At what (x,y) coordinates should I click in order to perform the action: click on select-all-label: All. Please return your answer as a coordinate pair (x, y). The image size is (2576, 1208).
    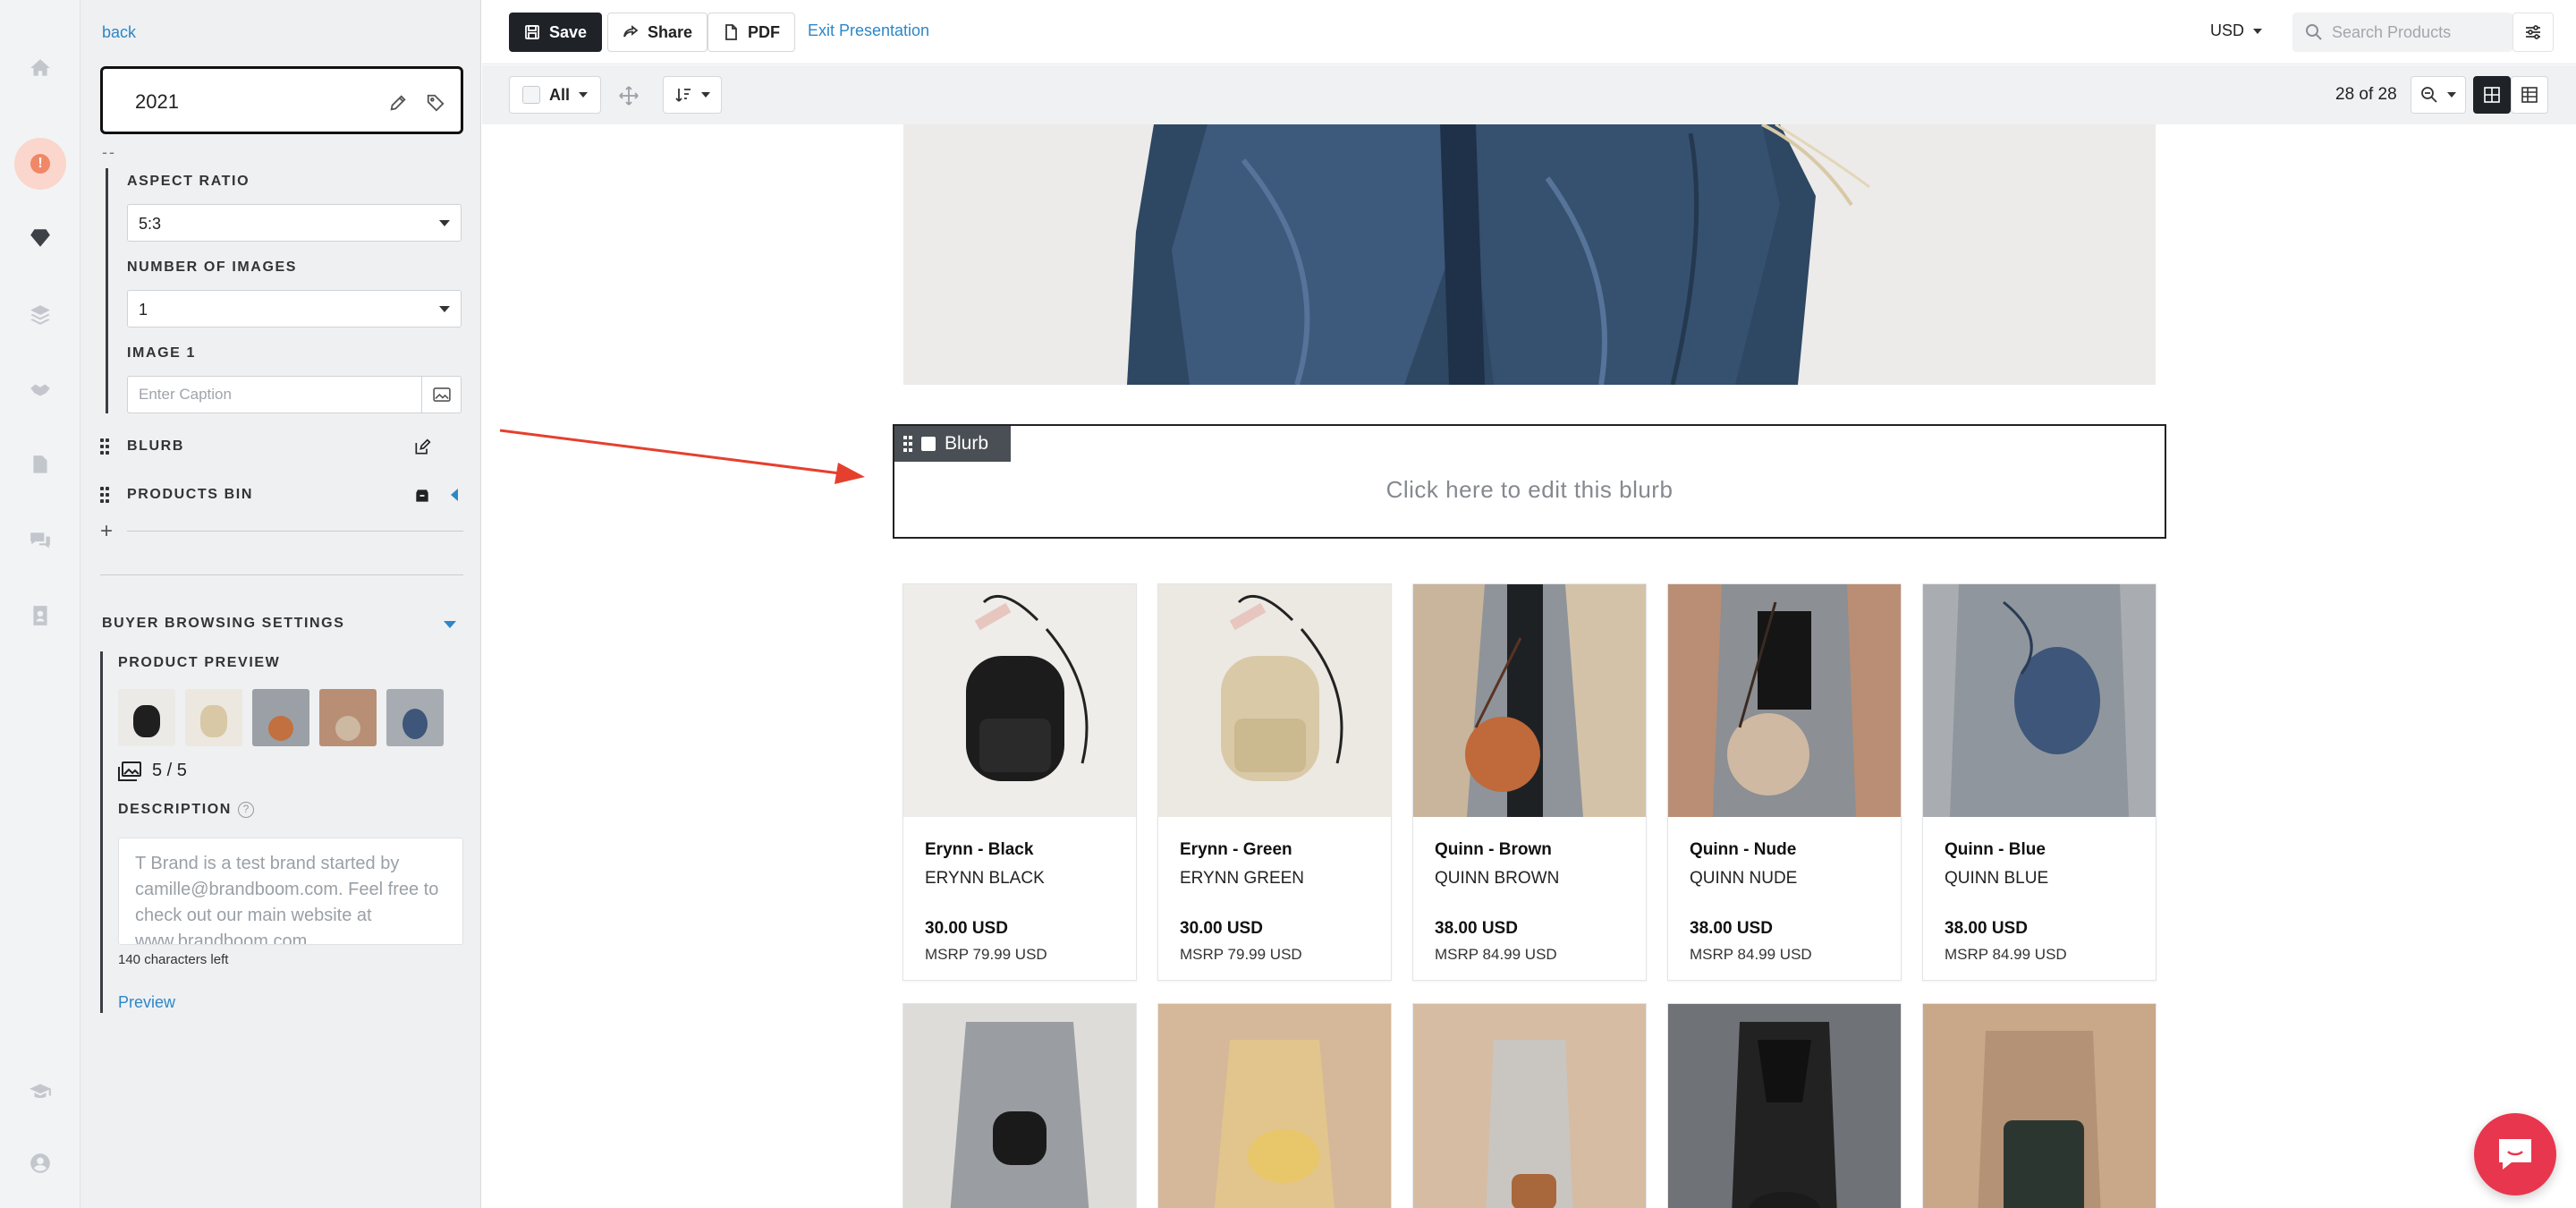
    Looking at the image, I should click on (560, 94).